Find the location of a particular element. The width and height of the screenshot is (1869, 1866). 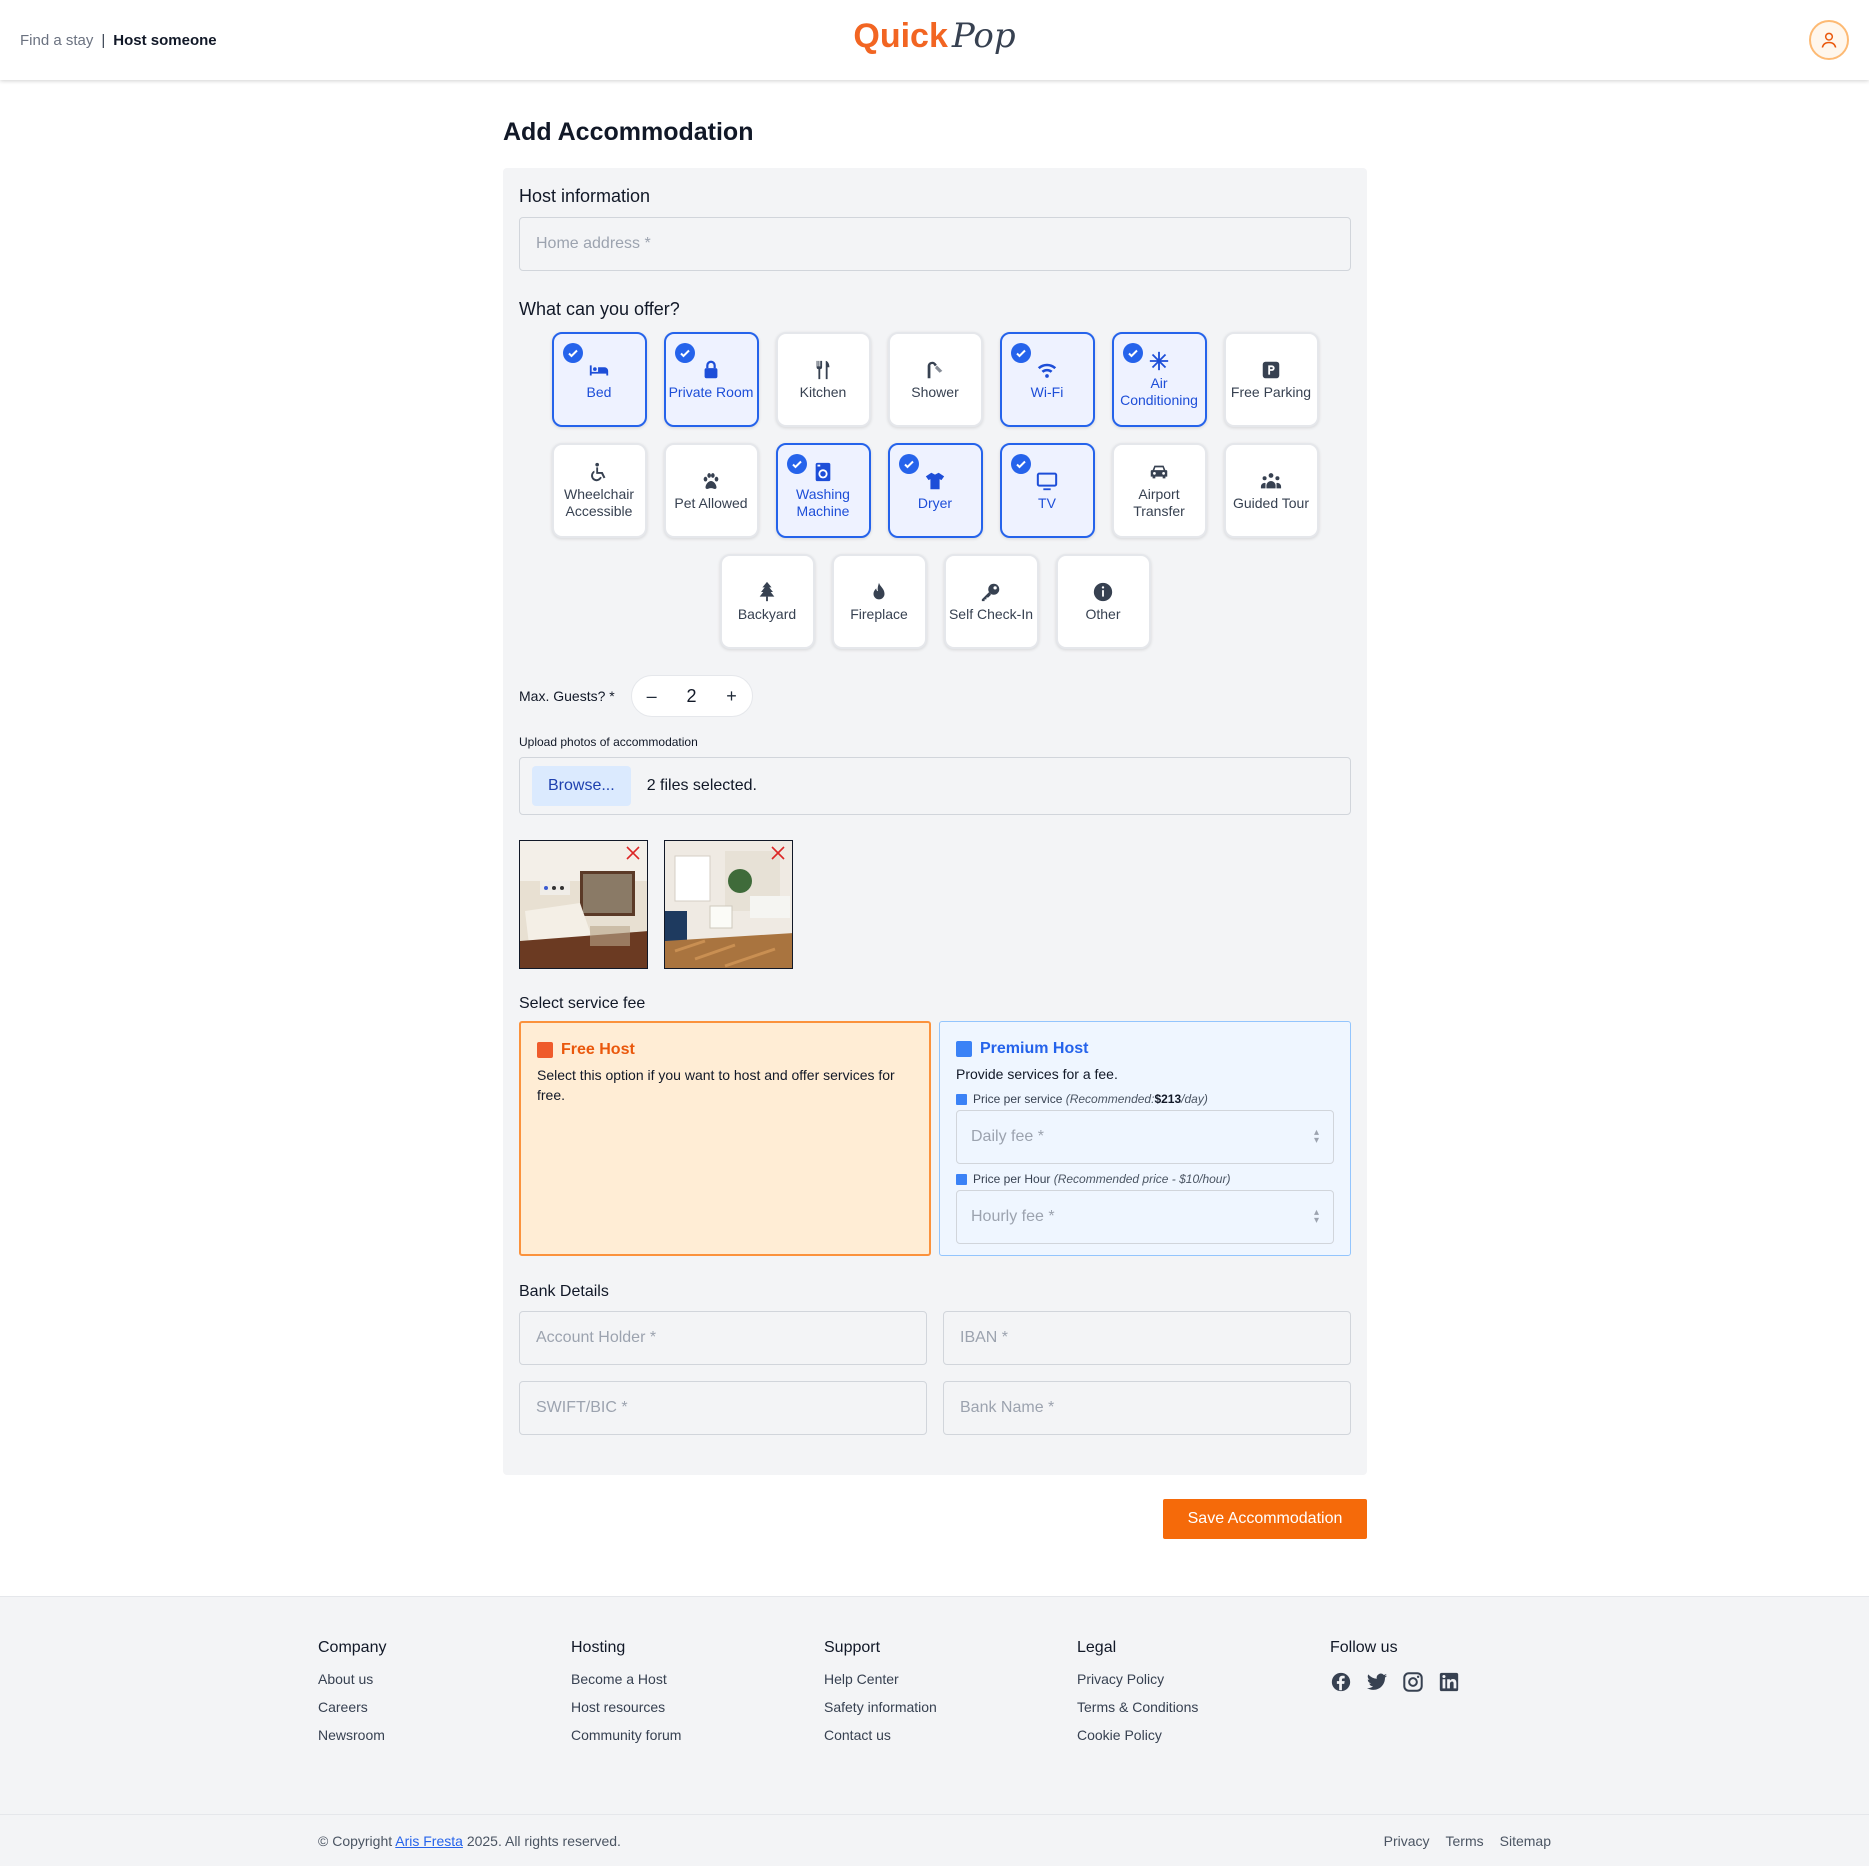

linkedin-icon is located at coordinates (1449, 1682).